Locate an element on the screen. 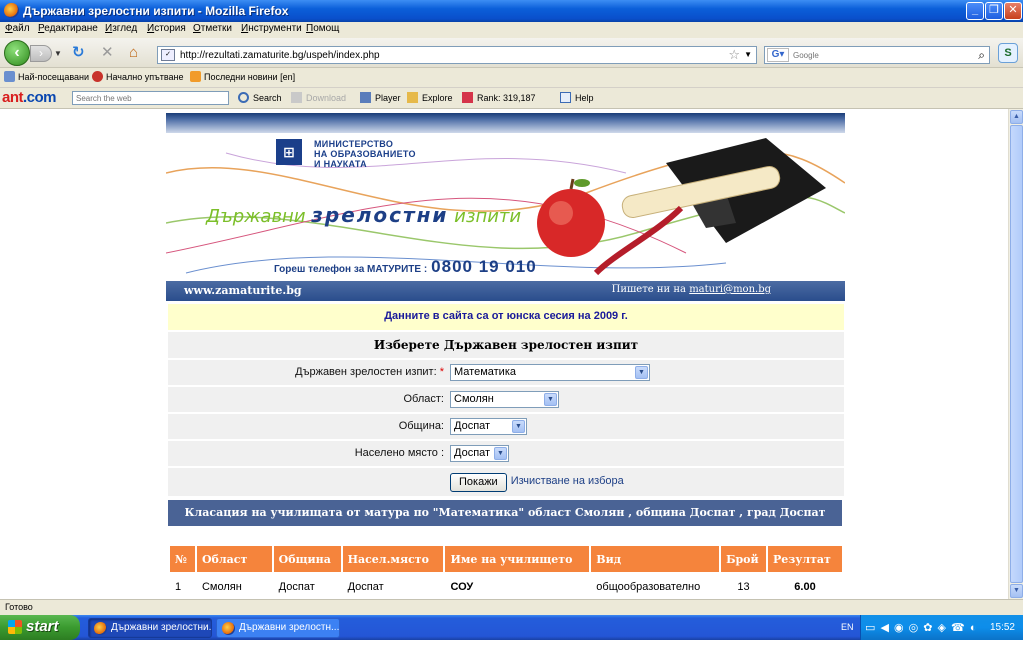 The width and height of the screenshot is (1023, 666). site-url-text: www.zamaturite.bg is located at coordinates (243, 290).